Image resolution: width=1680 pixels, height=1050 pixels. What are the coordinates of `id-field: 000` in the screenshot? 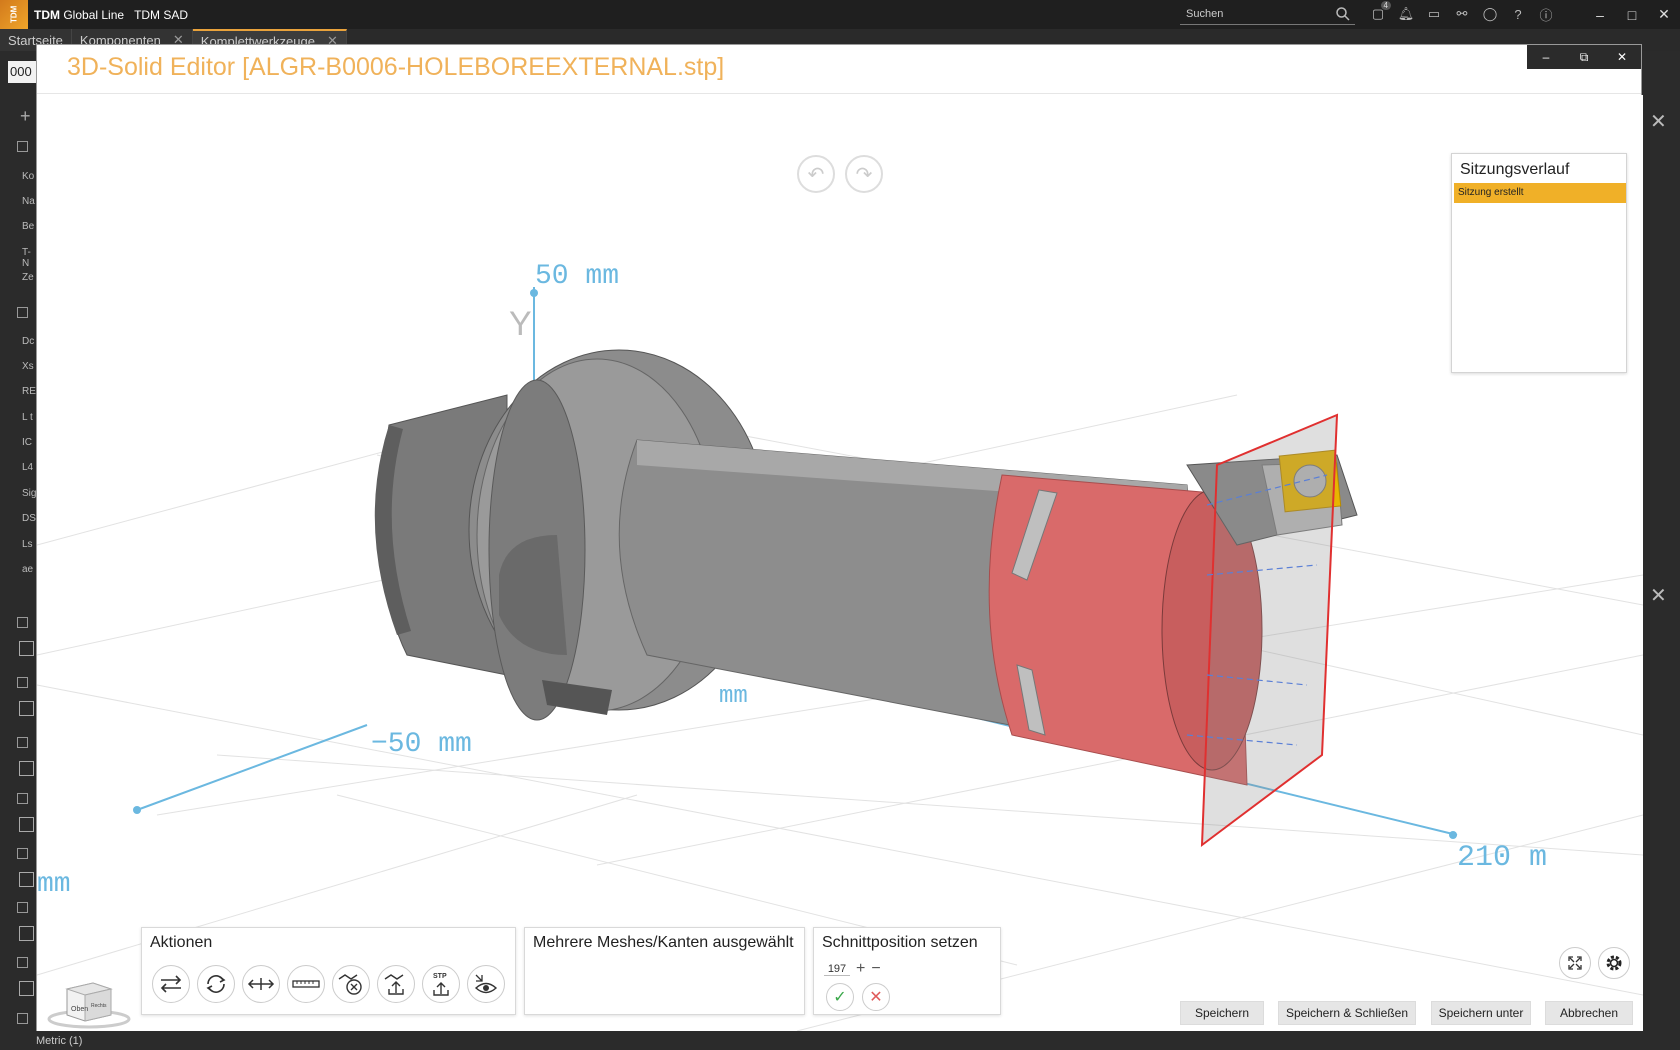 It's located at (23, 72).